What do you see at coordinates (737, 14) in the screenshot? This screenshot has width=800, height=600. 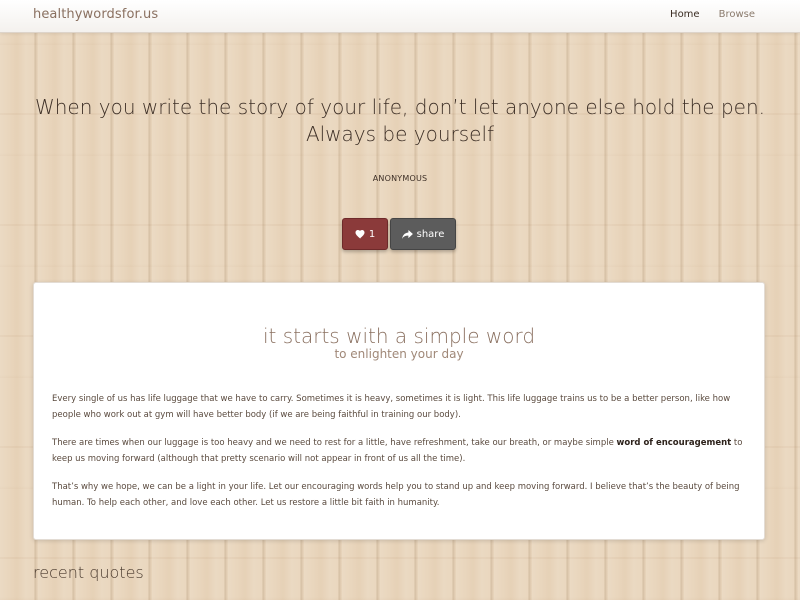 I see `nav-browse-link: Browse` at bounding box center [737, 14].